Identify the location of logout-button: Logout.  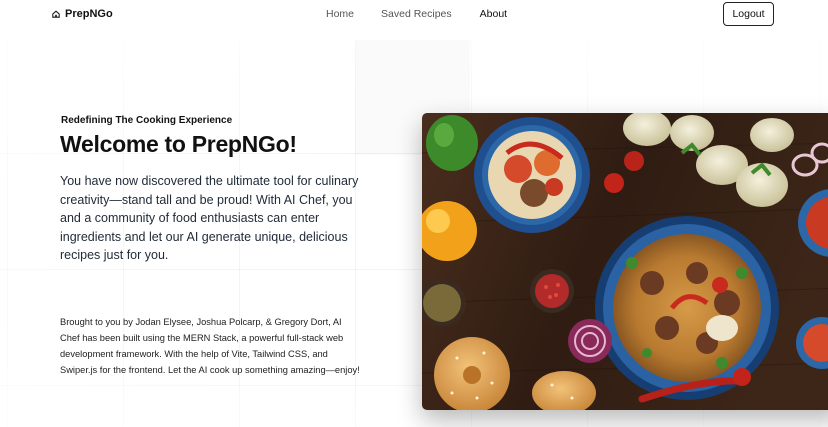
(748, 14).